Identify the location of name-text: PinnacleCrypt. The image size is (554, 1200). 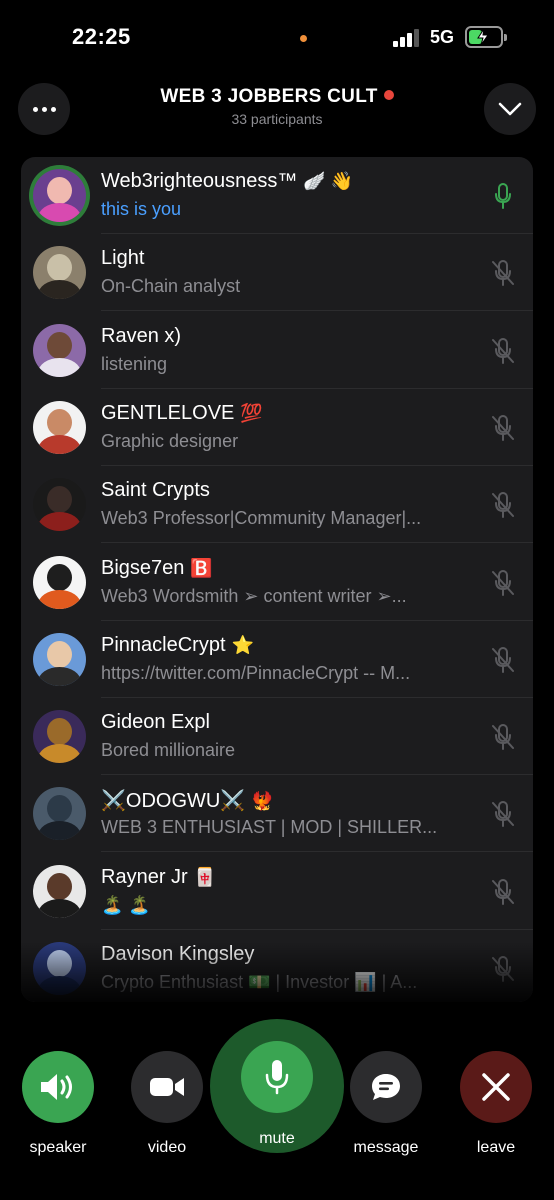
(163, 644).